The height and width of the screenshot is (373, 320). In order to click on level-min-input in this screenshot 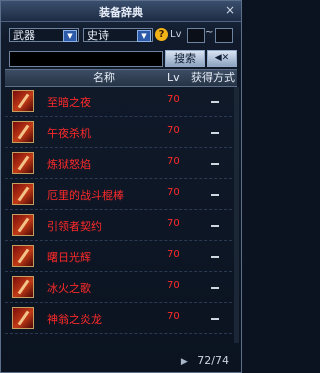, I will do `click(196, 35)`.